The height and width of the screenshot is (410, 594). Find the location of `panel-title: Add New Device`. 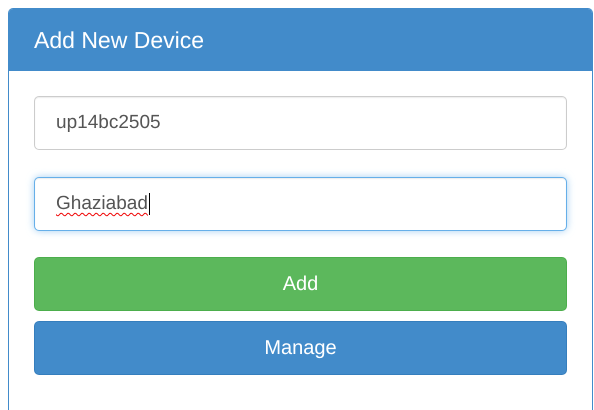

panel-title: Add New Device is located at coordinates (300, 40).